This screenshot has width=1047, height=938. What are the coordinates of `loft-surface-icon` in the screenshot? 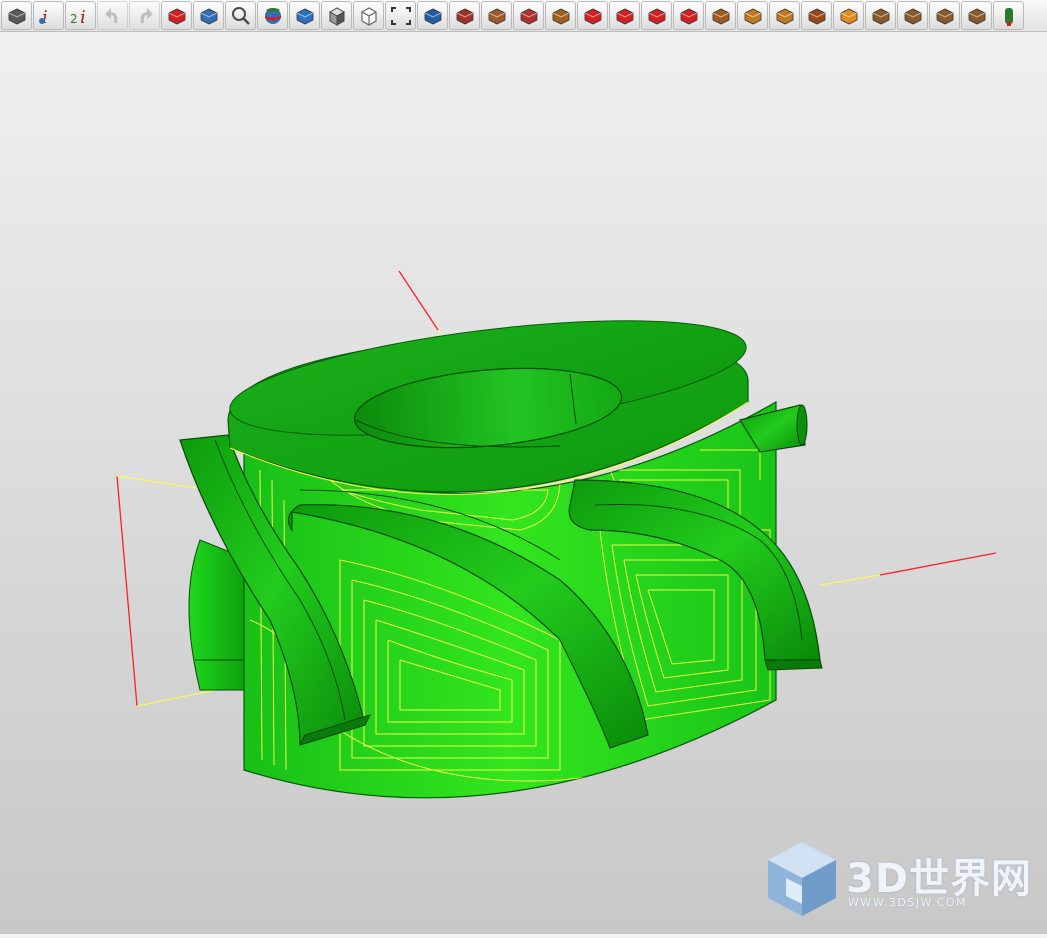 It's located at (561, 16).